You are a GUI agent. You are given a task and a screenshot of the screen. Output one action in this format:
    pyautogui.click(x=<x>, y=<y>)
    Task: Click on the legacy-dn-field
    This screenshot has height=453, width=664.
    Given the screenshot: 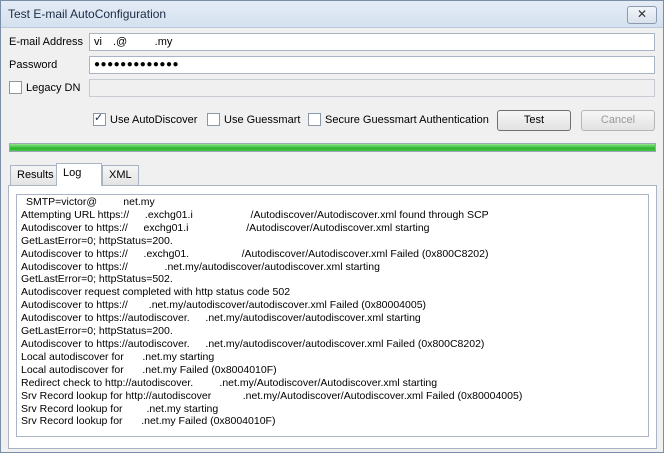 What is the action you would take?
    pyautogui.click(x=372, y=88)
    